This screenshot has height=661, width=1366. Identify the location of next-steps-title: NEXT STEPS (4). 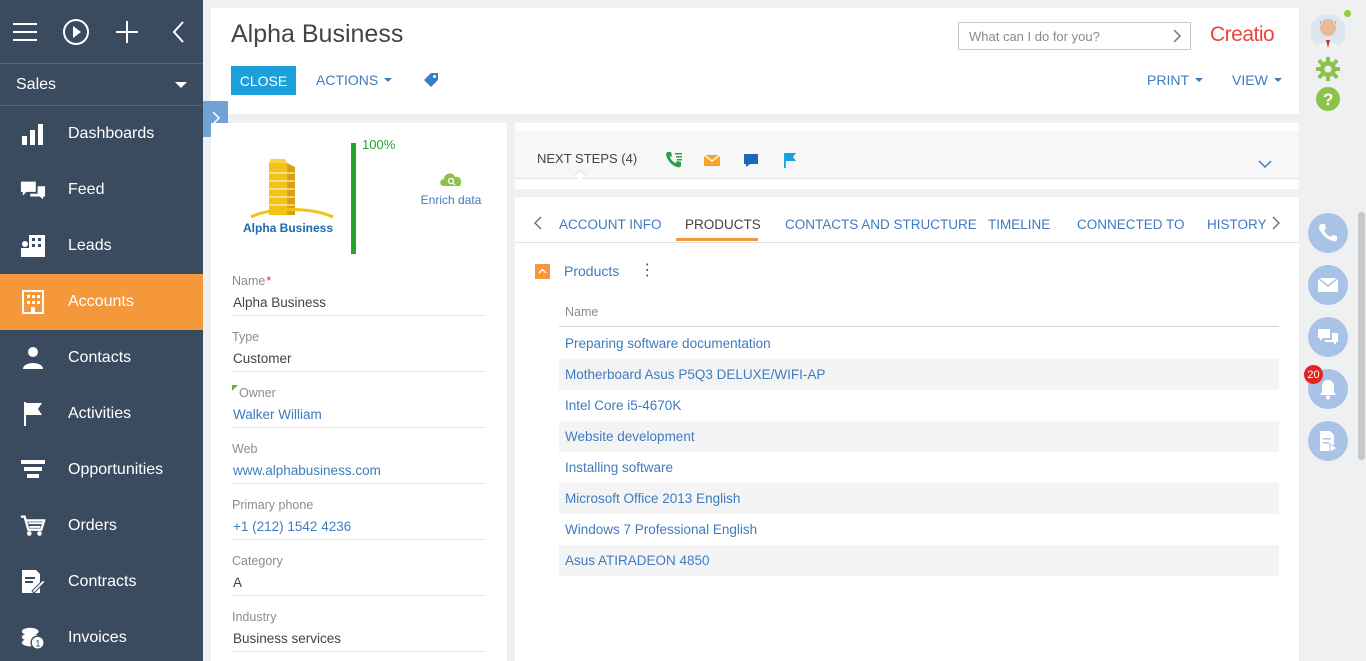
(587, 158).